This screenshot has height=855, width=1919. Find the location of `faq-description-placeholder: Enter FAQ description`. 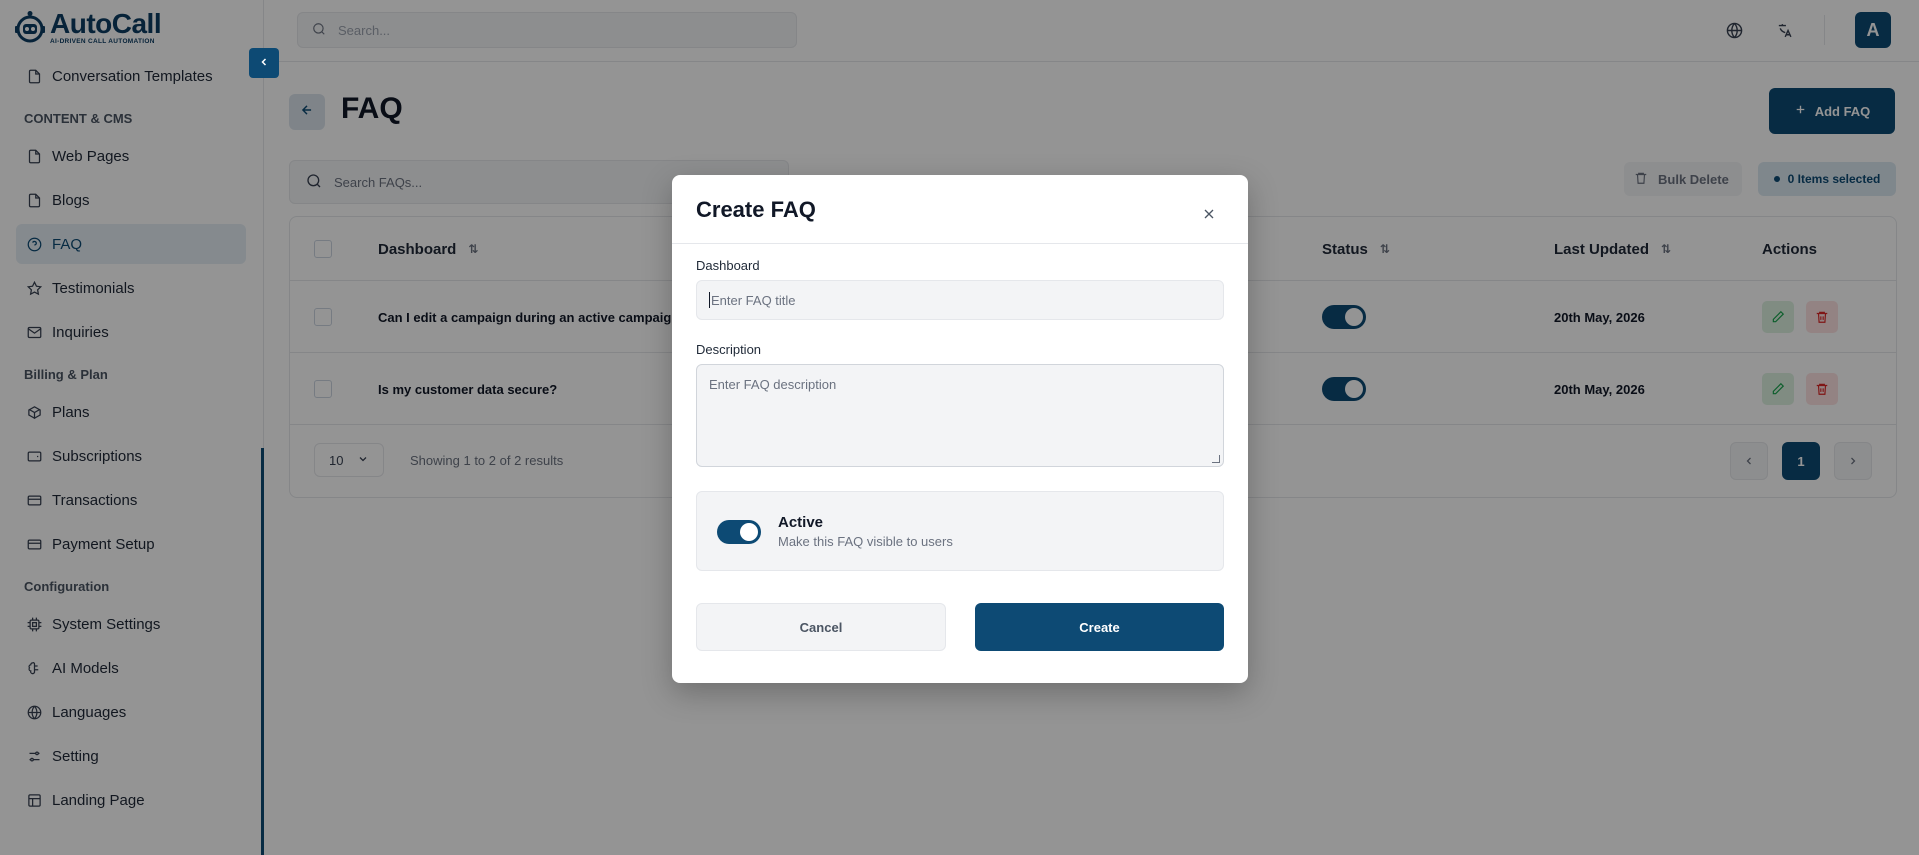

faq-description-placeholder: Enter FAQ description is located at coordinates (773, 384).